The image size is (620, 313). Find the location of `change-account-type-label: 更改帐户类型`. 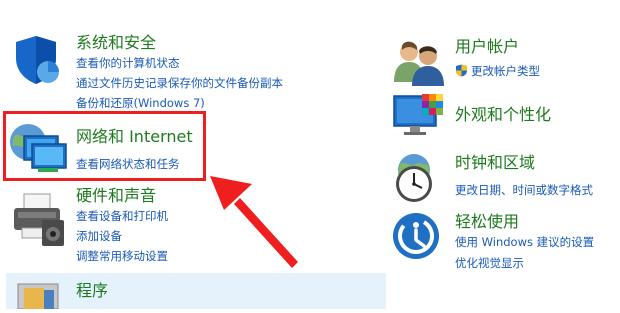

change-account-type-label: 更改帐户类型 is located at coordinates (505, 71).